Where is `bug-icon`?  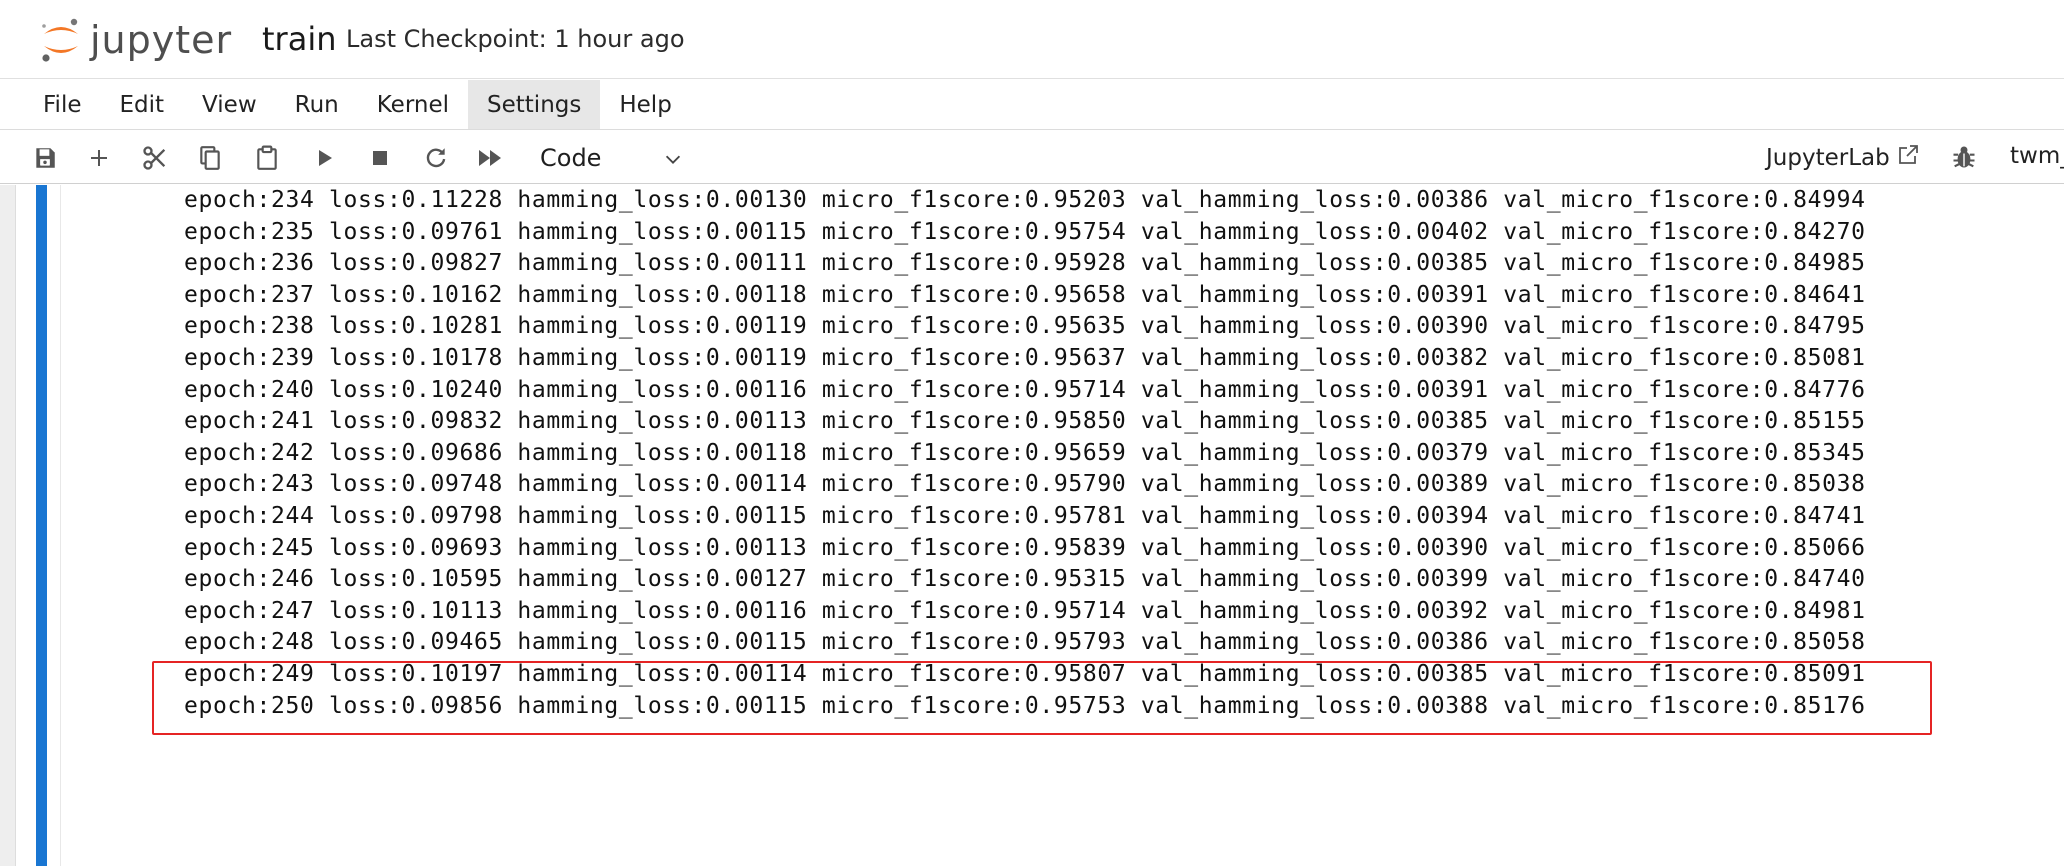
bug-icon is located at coordinates (1964, 160).